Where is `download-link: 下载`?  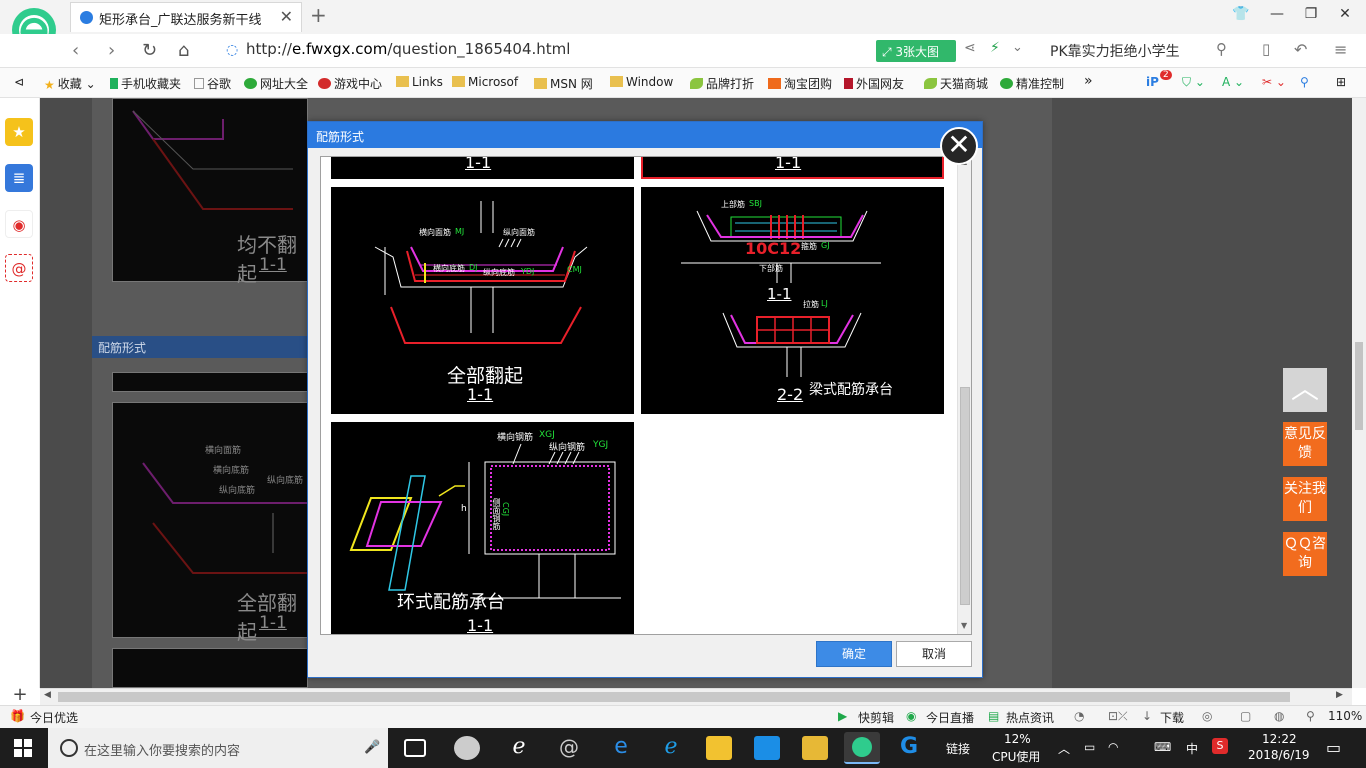 download-link: 下载 is located at coordinates (1172, 717).